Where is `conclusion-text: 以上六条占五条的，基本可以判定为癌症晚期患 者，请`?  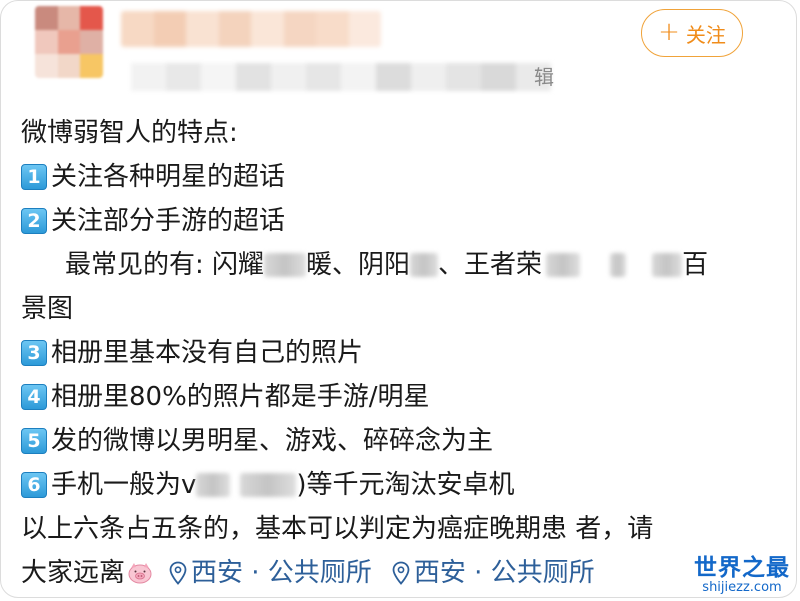
conclusion-text: 以上六条占五条的，基本可以判定为癌症晚期患 者，请 is located at coordinates (337, 529).